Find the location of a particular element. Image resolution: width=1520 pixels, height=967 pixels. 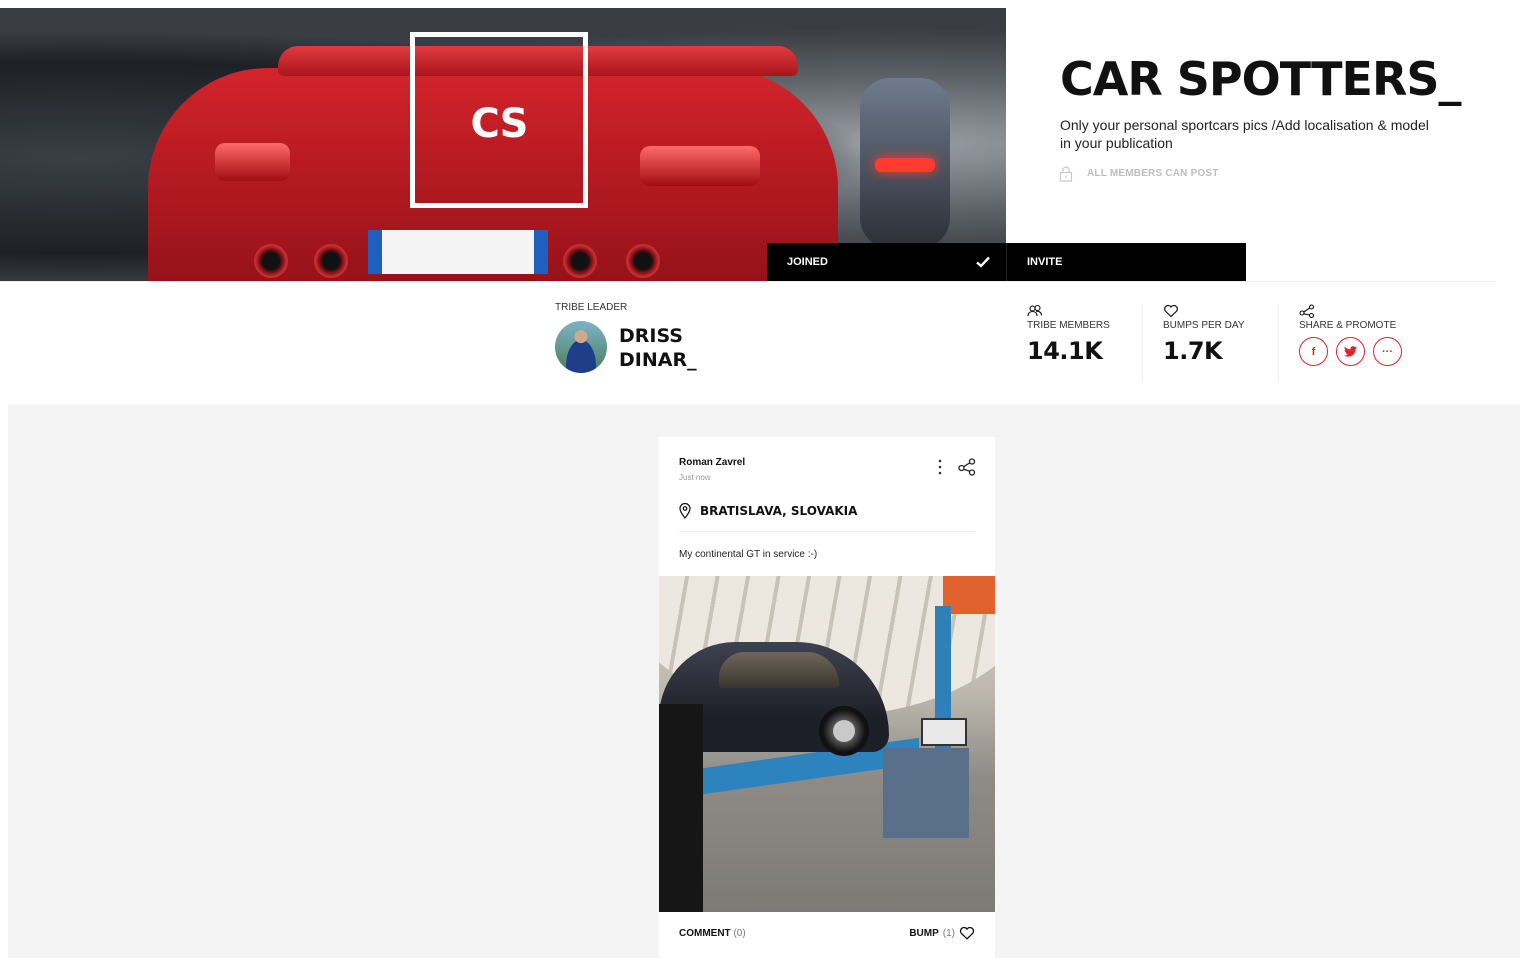

stat-bumps-per-day: BUMPS PER DAY 1.7K is located at coordinates (1204, 334).